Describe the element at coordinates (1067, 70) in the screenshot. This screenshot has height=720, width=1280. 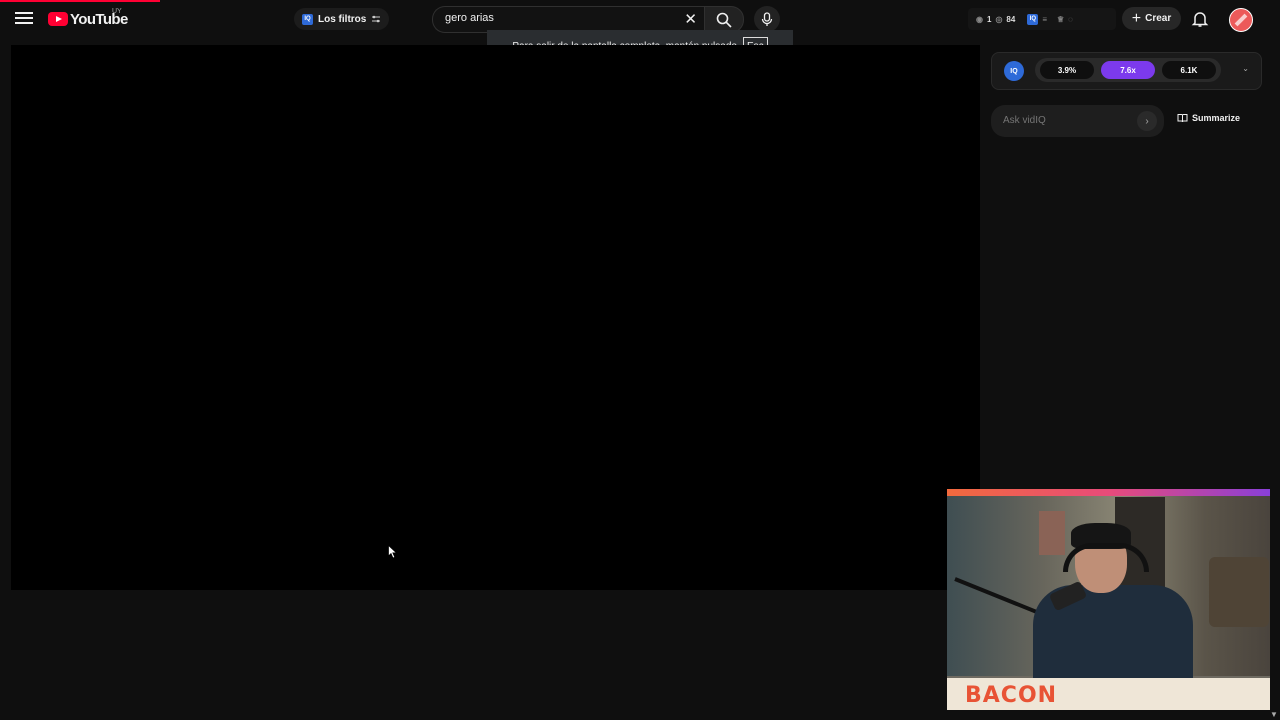
I see `metric-engagement: 3.9%` at that location.